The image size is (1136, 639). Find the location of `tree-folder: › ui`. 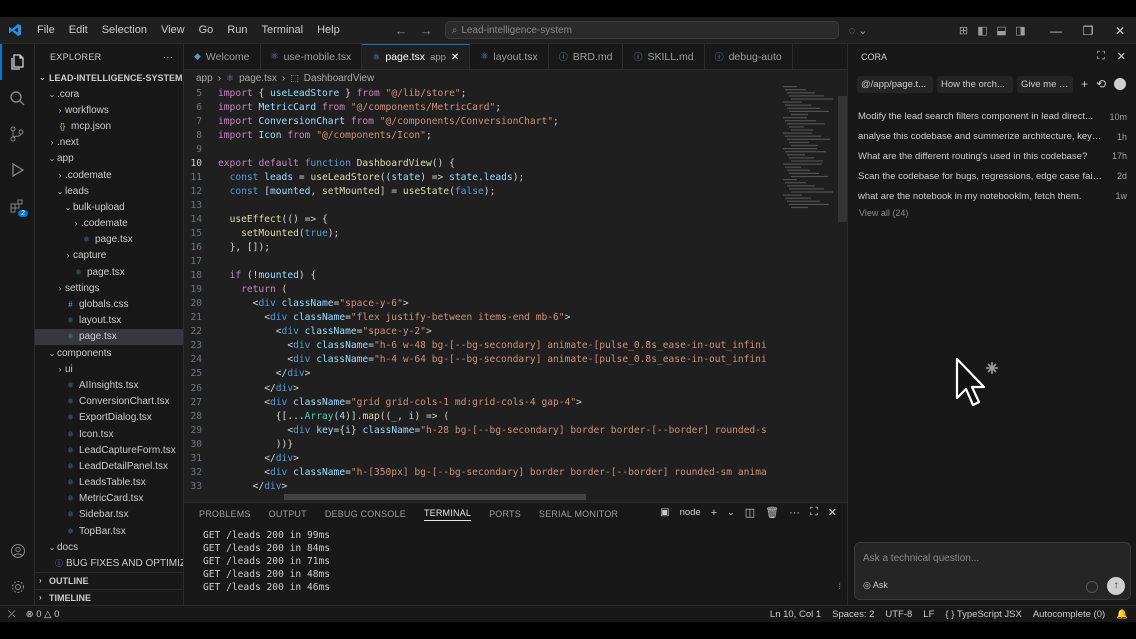

tree-folder: › ui is located at coordinates (109, 369).